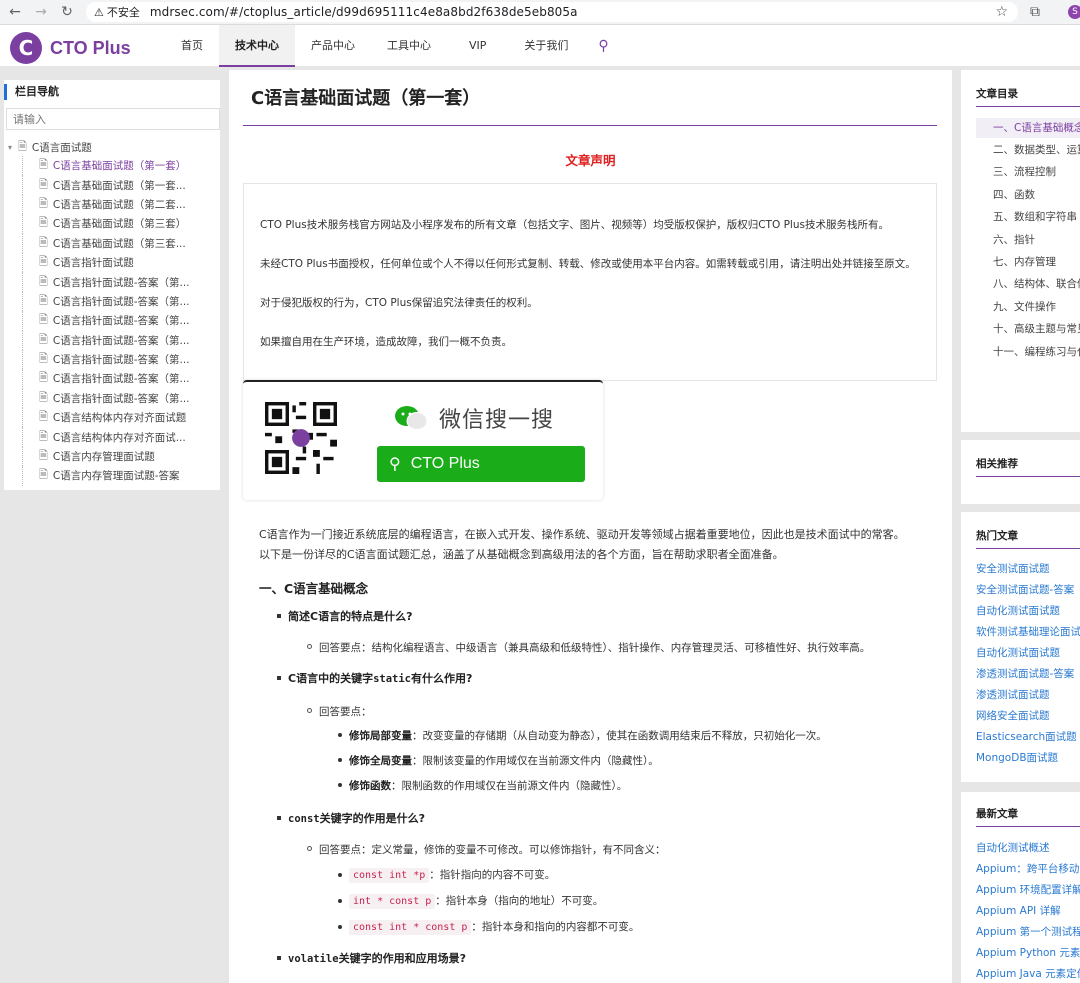 Image resolution: width=1080 pixels, height=983 pixels. Describe the element at coordinates (1020, 472) in the screenshot. I see `related-panel: 相关推荐` at that location.